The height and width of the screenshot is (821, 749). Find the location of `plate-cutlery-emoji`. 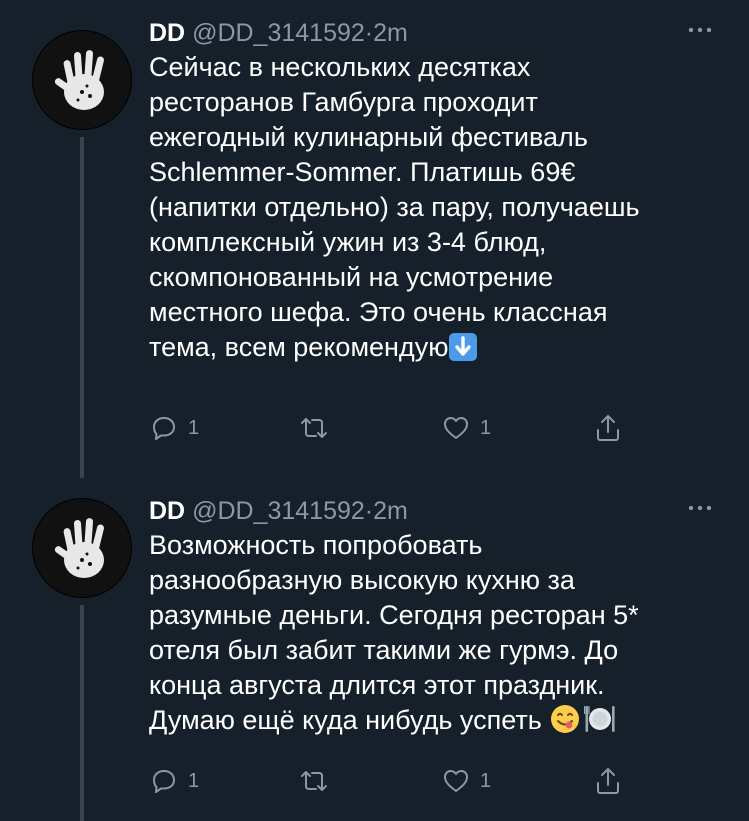

plate-cutlery-emoji is located at coordinates (600, 723).